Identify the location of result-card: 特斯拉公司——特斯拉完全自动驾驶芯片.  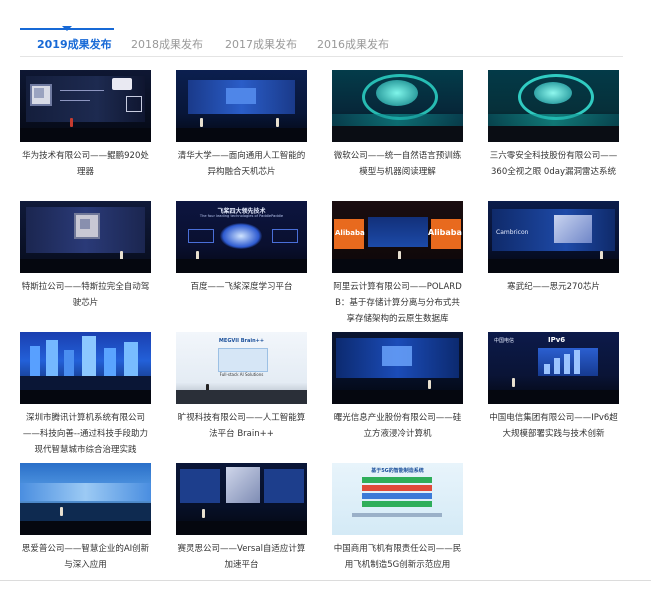
(85, 256).